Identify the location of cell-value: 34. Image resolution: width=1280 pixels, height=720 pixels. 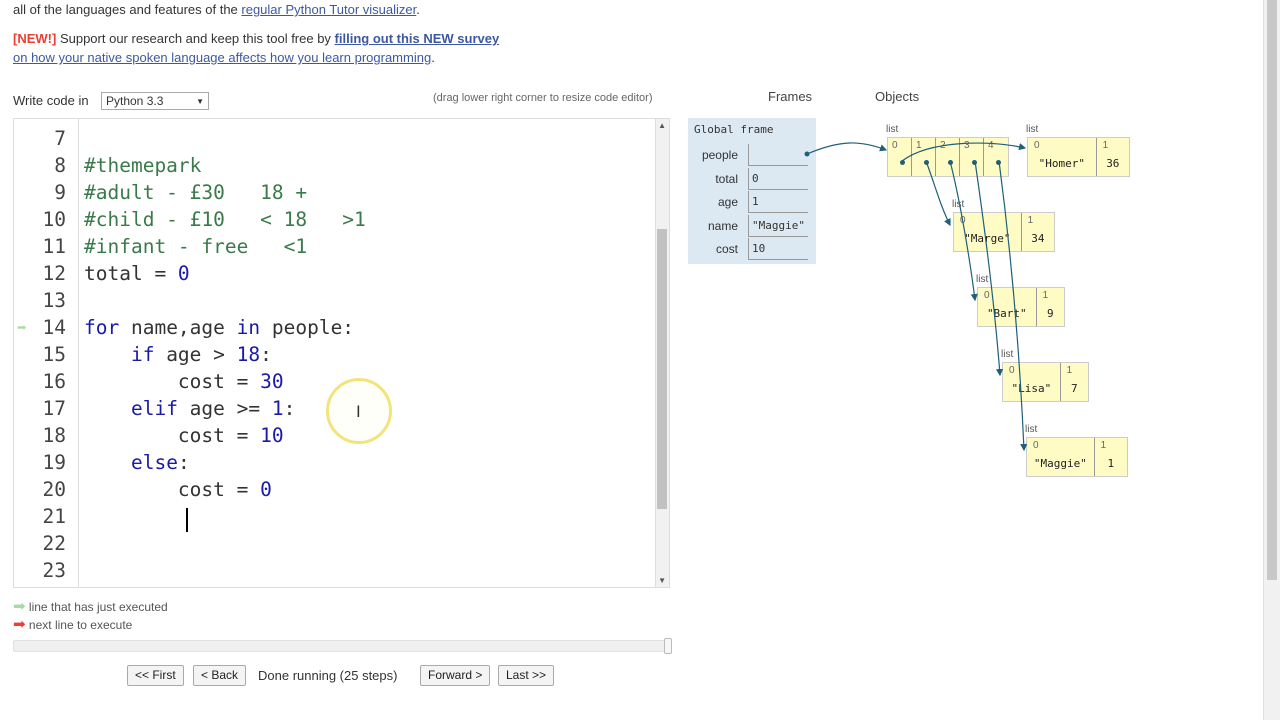
(1038, 238).